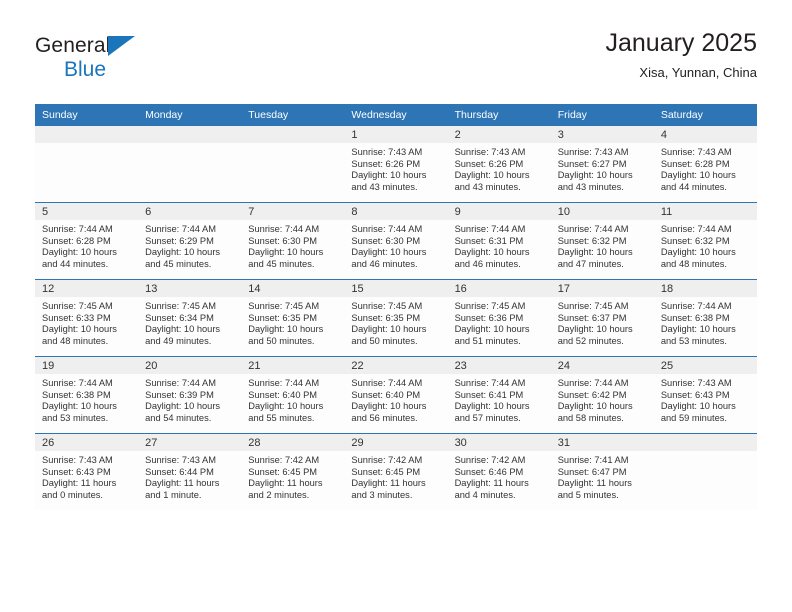 This screenshot has width=792, height=612. Describe the element at coordinates (179, 471) in the screenshot. I see `sunset-text: Sunset: 6:44 PM` at that location.